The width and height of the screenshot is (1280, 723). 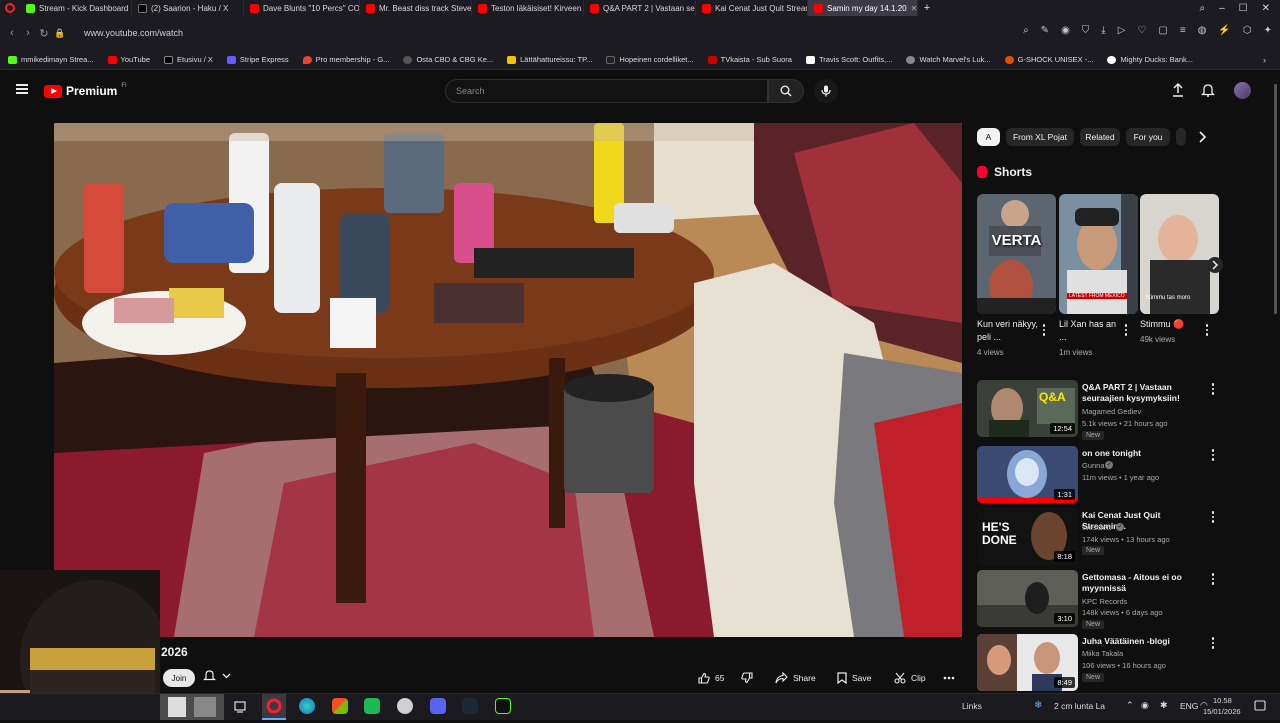 I want to click on recommendation-thumbnail: Q&A 12:54, so click(x=1027, y=408).